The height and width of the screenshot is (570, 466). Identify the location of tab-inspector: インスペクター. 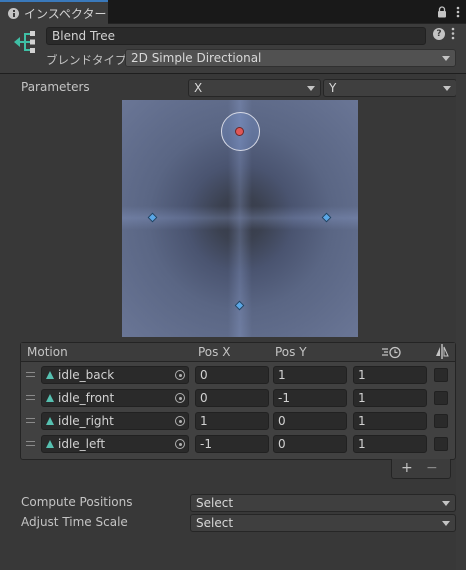
(54, 12).